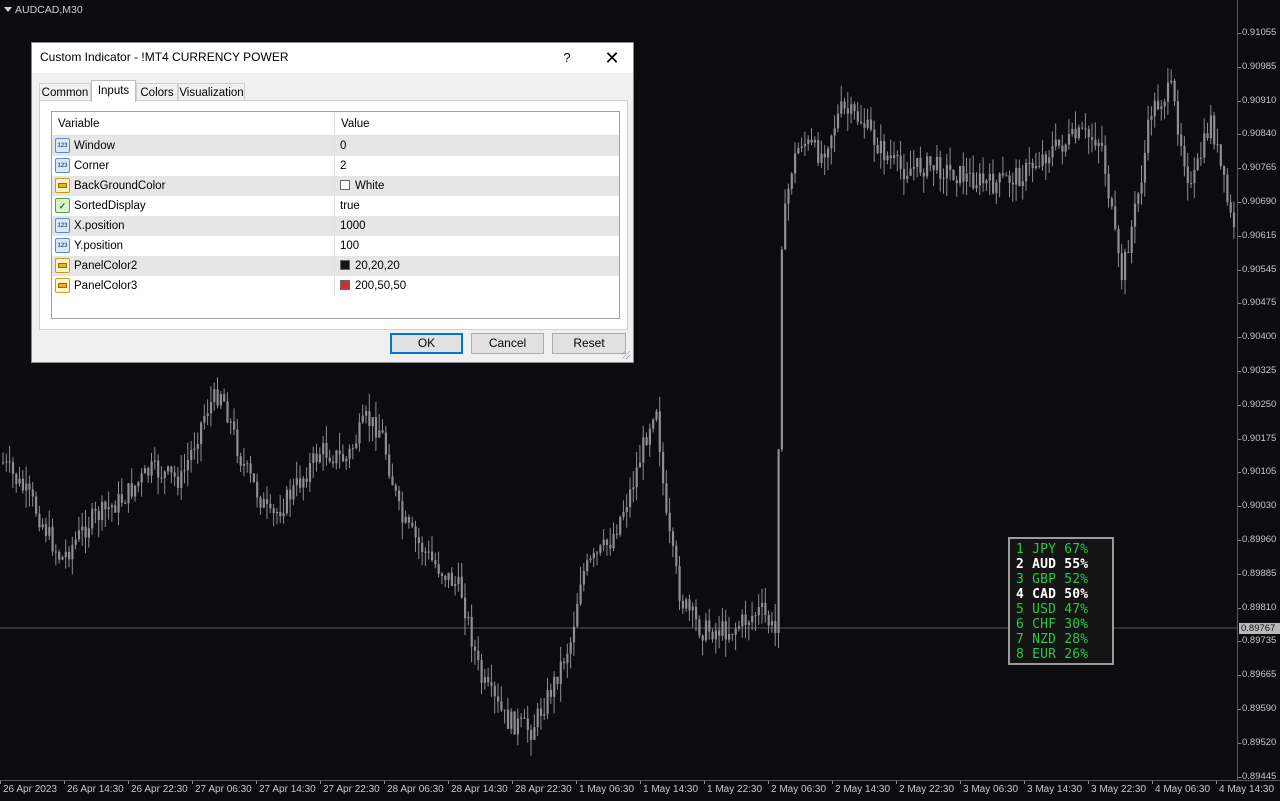 This screenshot has height=801, width=1280. I want to click on tab-inputs: Inputs, so click(113, 91).